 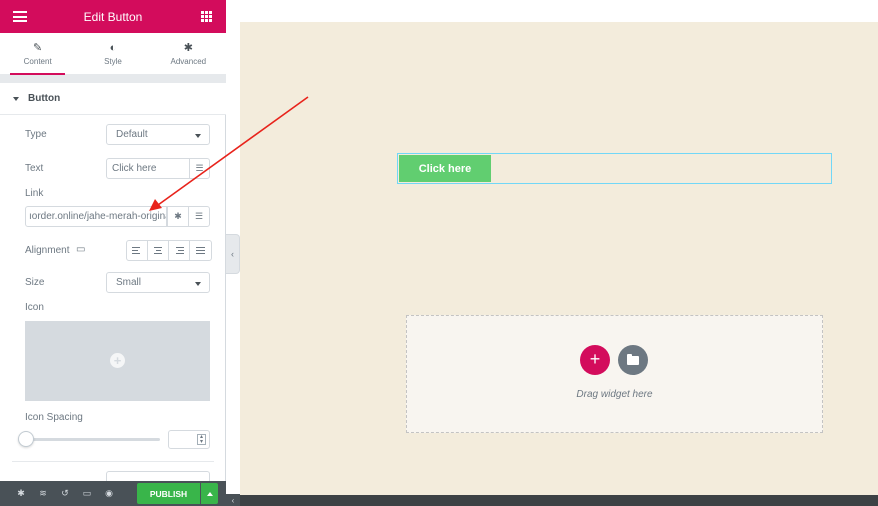 I want to click on chevron-up-icon, so click(x=209, y=493).